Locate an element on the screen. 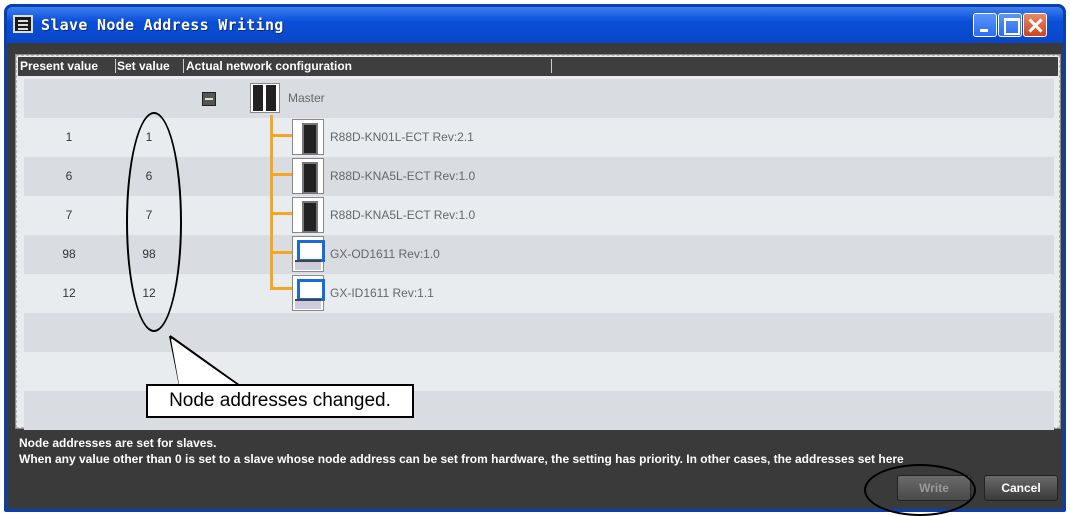 This screenshot has height=516, width=1070. present-value: 98 is located at coordinates (69, 254).